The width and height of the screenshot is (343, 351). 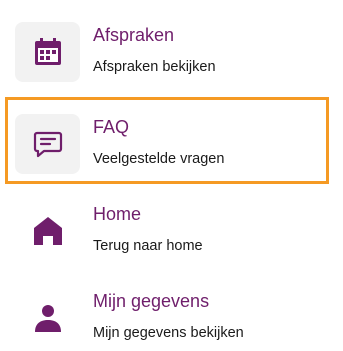 I want to click on menu-item-subtitle: Afspraken bekijken, so click(x=154, y=67).